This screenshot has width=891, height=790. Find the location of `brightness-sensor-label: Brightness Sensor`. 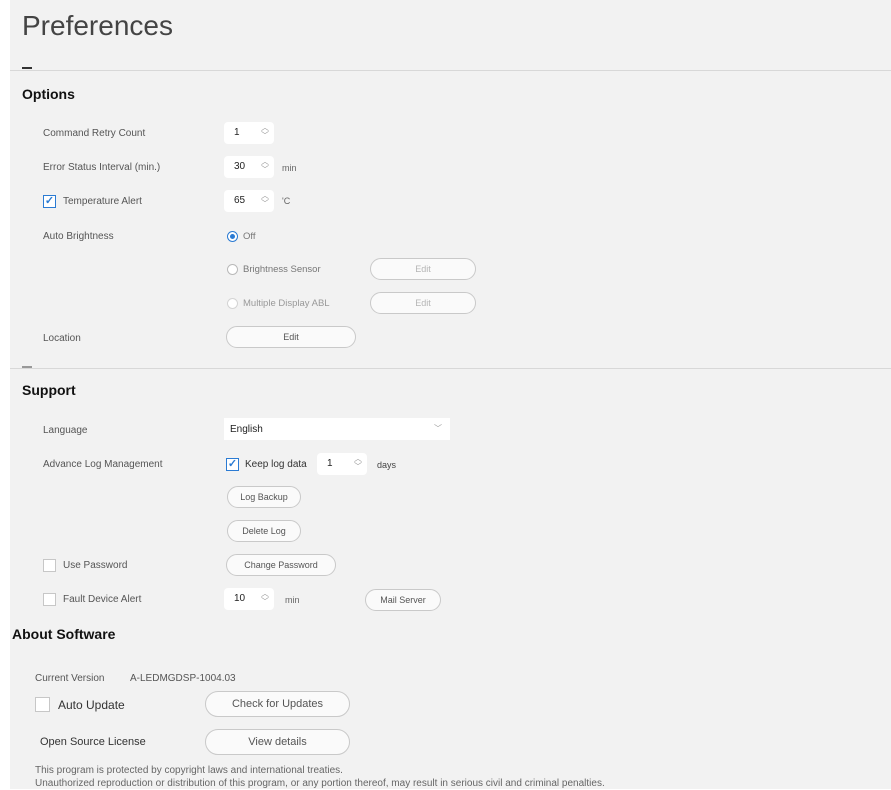

brightness-sensor-label: Brightness Sensor is located at coordinates (282, 269).